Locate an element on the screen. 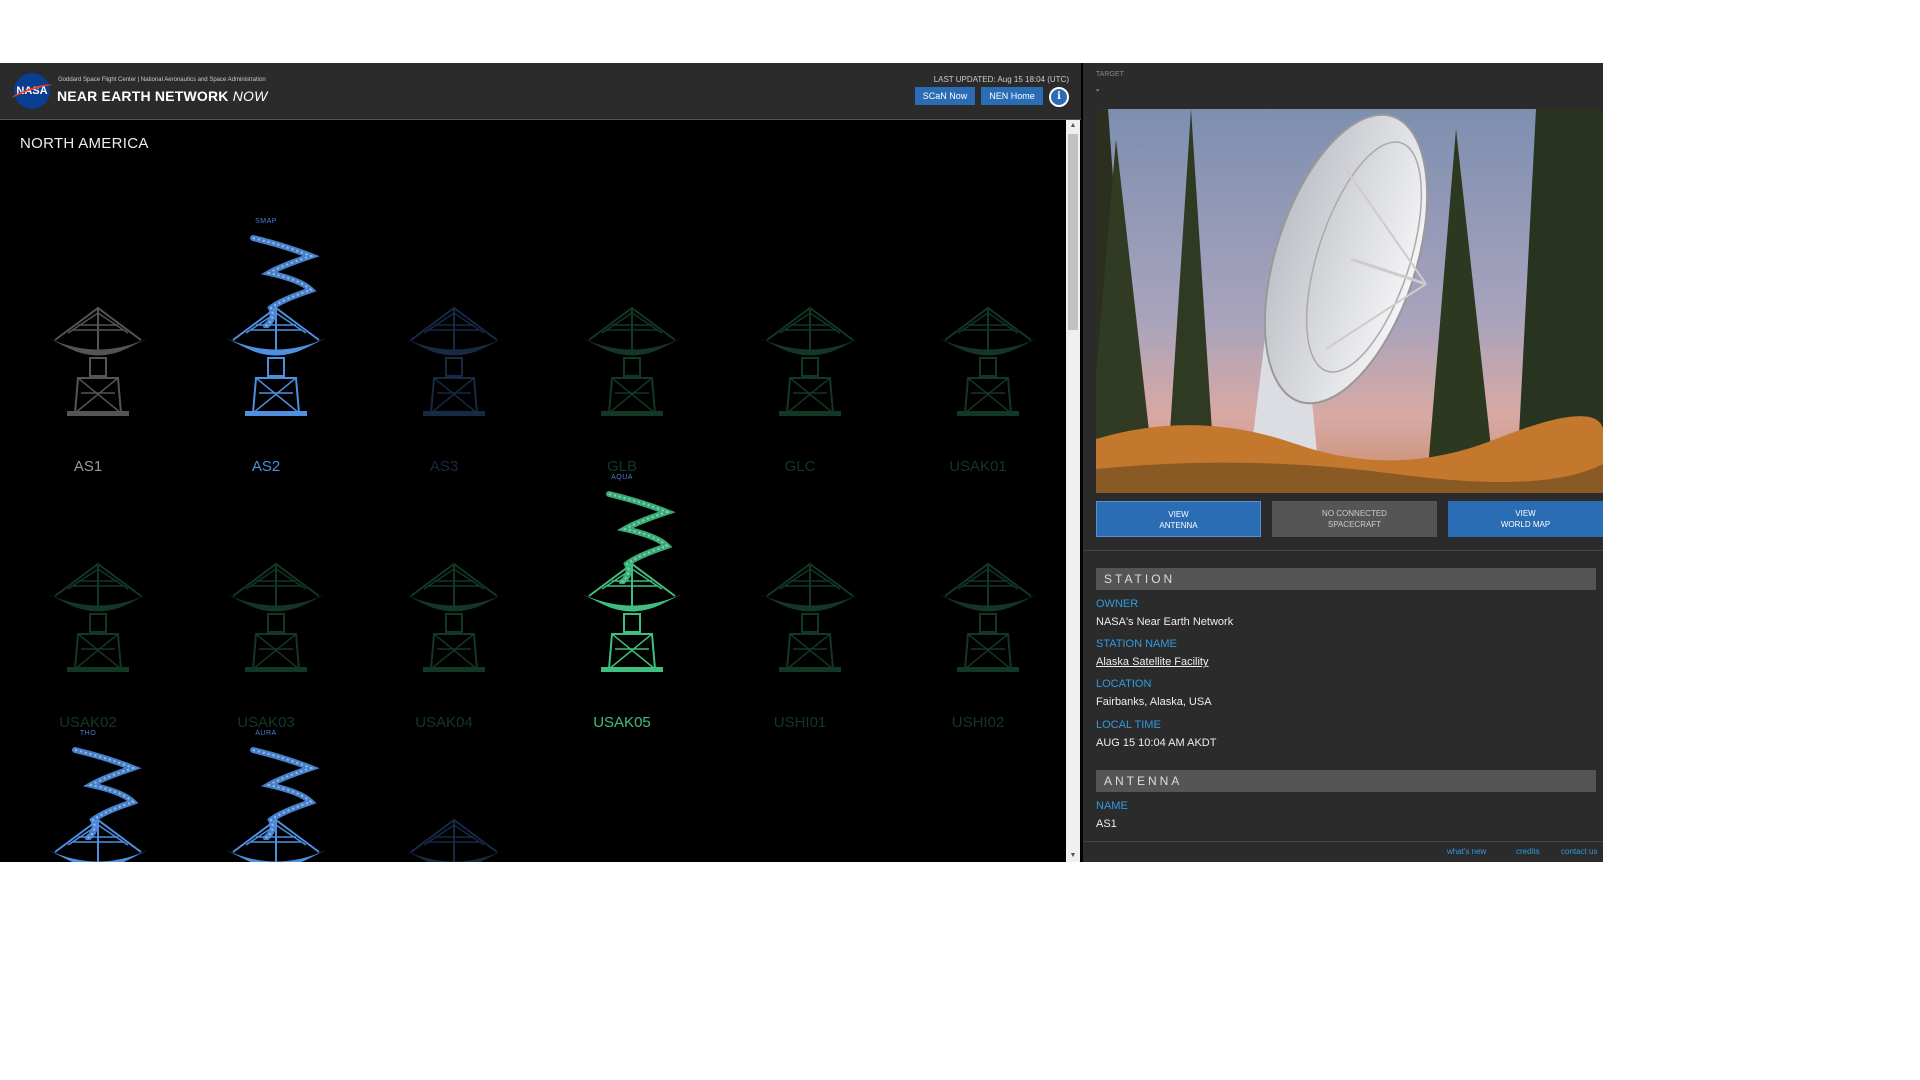 The width and height of the screenshot is (1920, 1080). antenna-label: USAK04 is located at coordinates (444, 722).